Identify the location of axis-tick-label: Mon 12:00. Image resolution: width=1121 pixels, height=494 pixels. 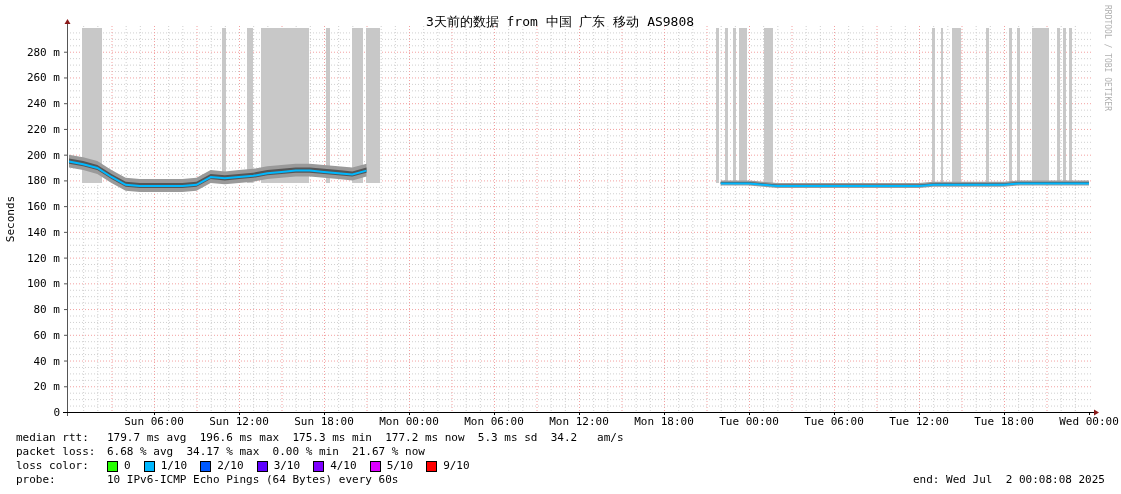
(579, 421).